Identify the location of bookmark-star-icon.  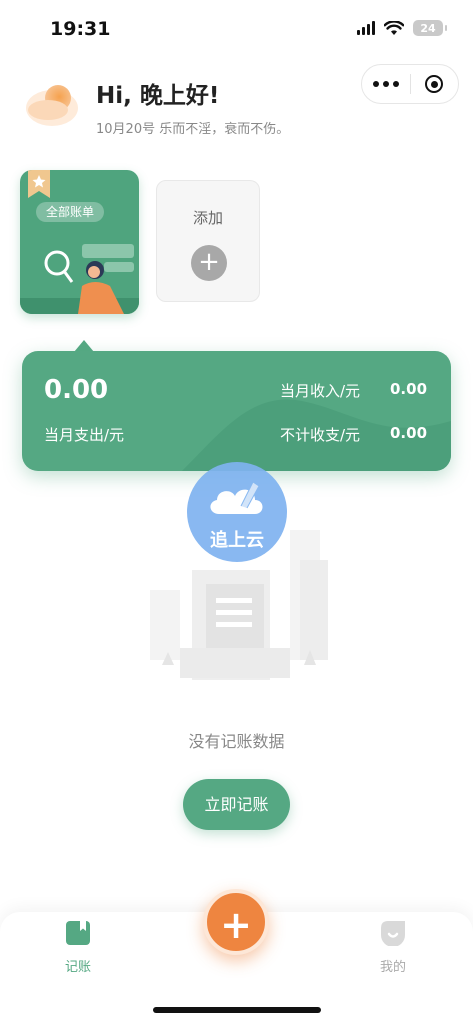
(39, 184).